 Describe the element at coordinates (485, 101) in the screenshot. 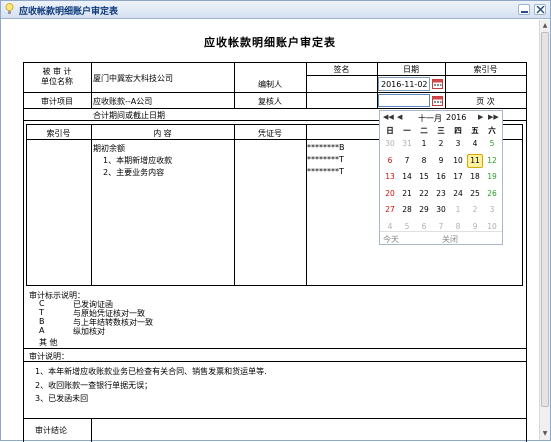

I see `page-label: 页 次` at that location.